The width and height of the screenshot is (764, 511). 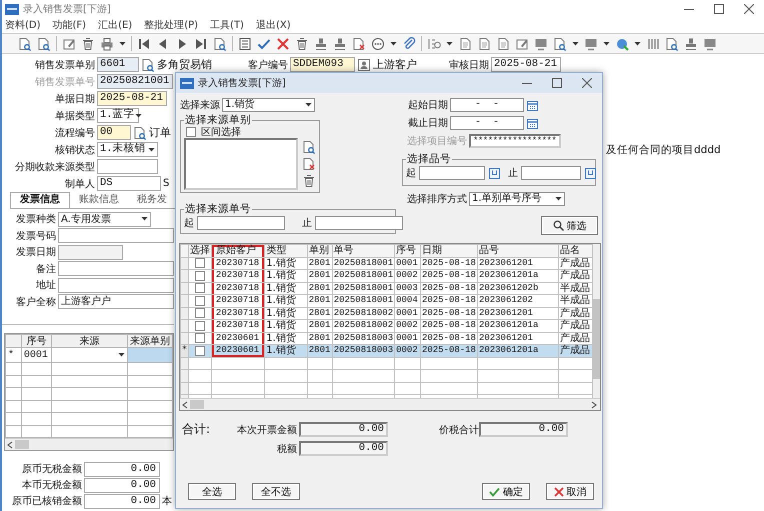 What do you see at coordinates (227, 25) in the screenshot?
I see `menu-item: 工具(T)` at bounding box center [227, 25].